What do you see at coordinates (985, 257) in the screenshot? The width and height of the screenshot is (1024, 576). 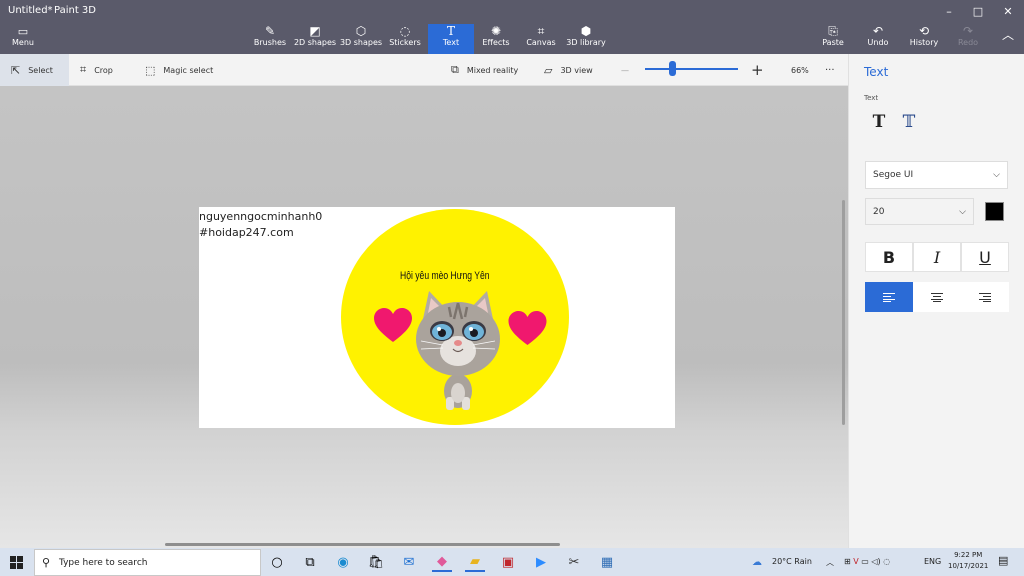 I see `underline-button: U` at bounding box center [985, 257].